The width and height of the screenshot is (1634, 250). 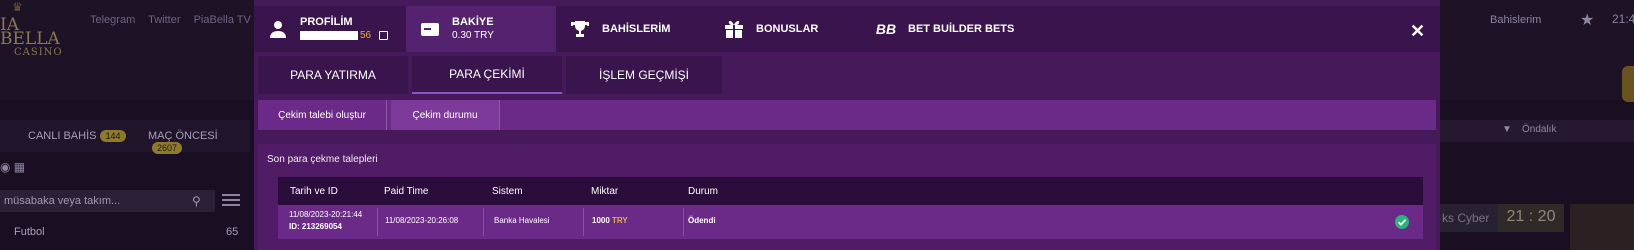 I want to click on col-amount: Miktar, so click(x=605, y=191).